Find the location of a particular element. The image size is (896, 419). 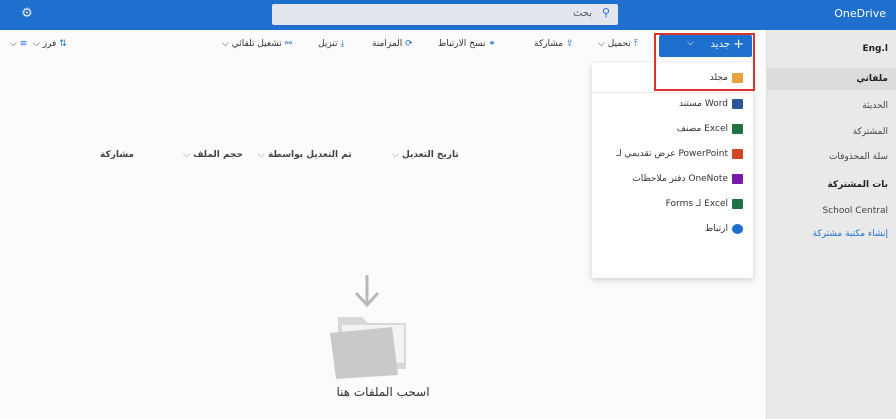

share-icon: ⇪ is located at coordinates (569, 44).